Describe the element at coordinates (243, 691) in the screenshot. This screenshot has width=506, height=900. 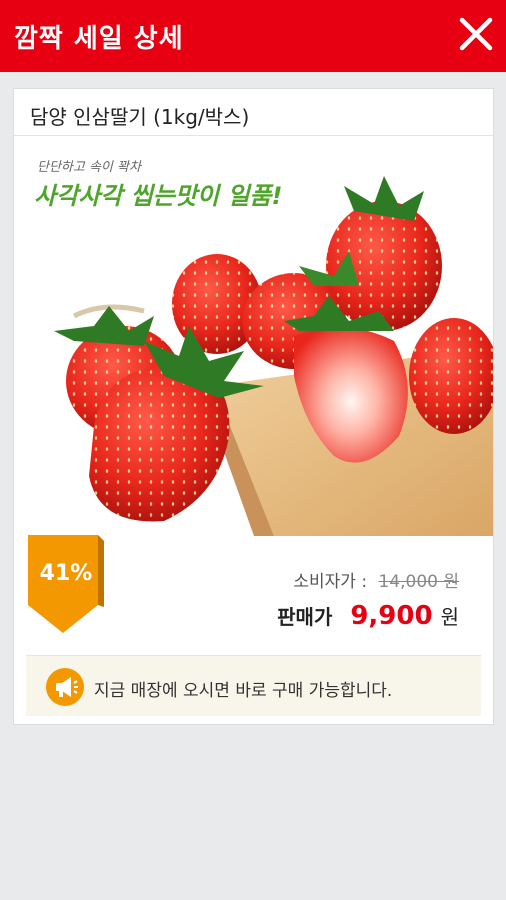
I see `notice-text: 지금 매장에 오시면 바로 구매 가능합니다.` at that location.